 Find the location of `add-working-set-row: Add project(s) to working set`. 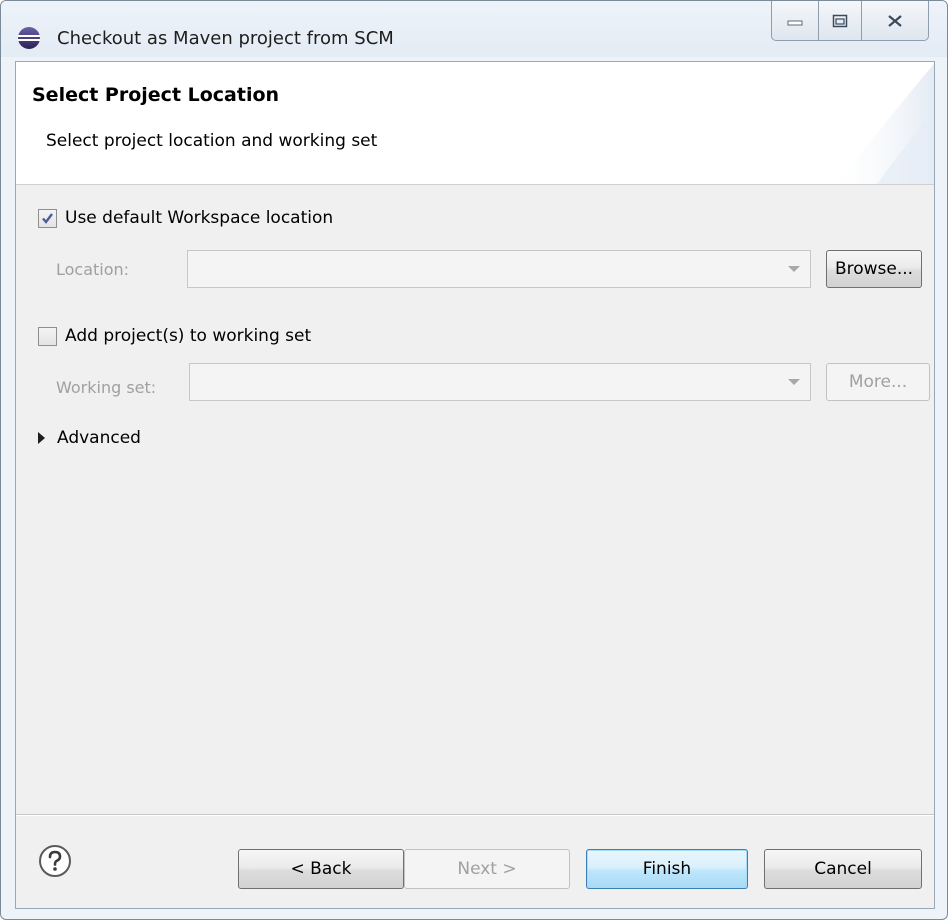

add-working-set-row: Add project(s) to working set is located at coordinates (174, 336).